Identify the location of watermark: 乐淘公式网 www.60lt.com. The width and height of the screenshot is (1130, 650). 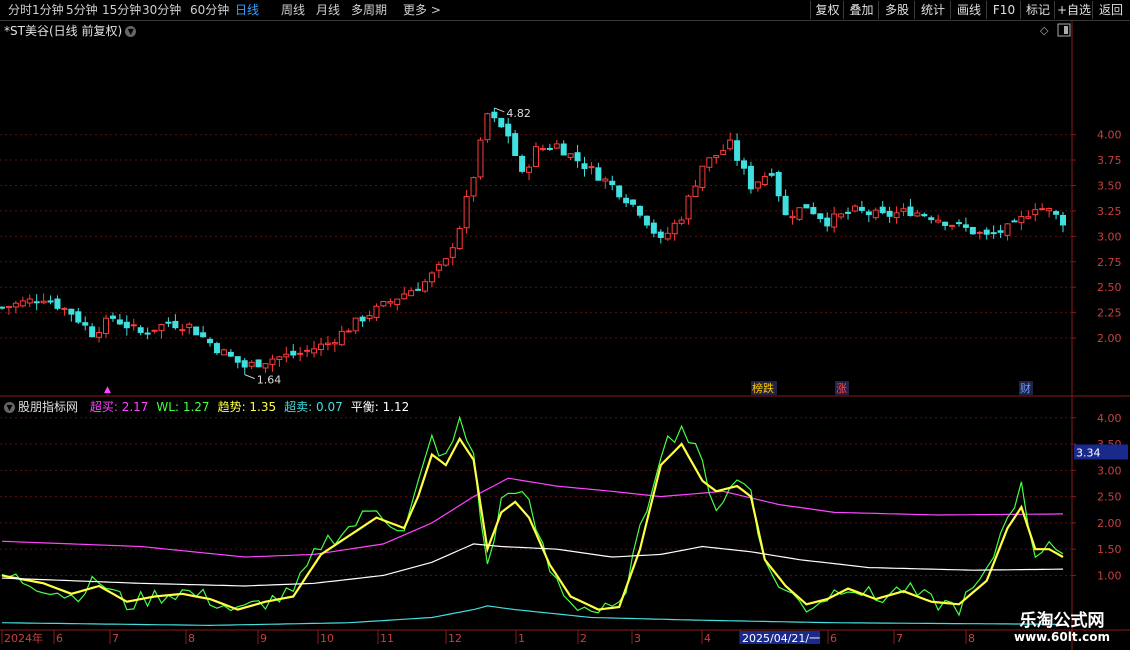
(1062, 627).